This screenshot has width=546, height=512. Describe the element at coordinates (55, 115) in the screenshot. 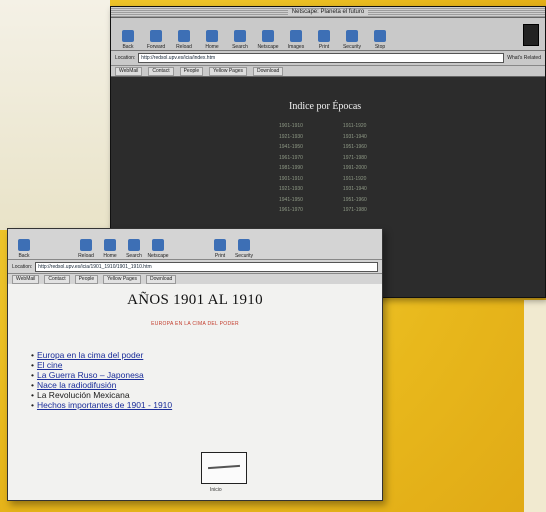

I see `paper-background` at that location.